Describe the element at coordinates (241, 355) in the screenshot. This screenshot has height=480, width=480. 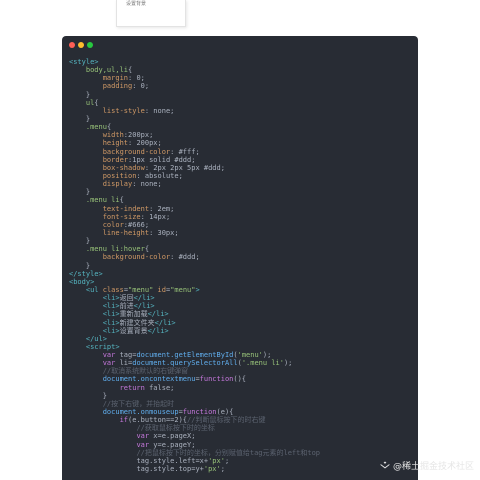
I see `code-line: var tag=document.getElementById('menu');` at that location.